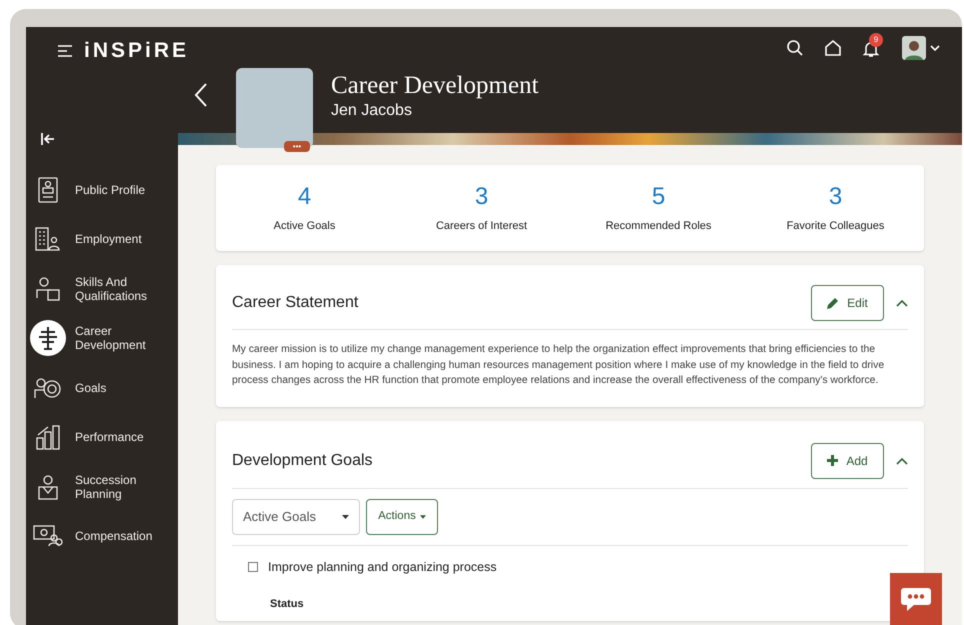 Image resolution: width=964 pixels, height=625 pixels. I want to click on add-button: Add, so click(847, 460).